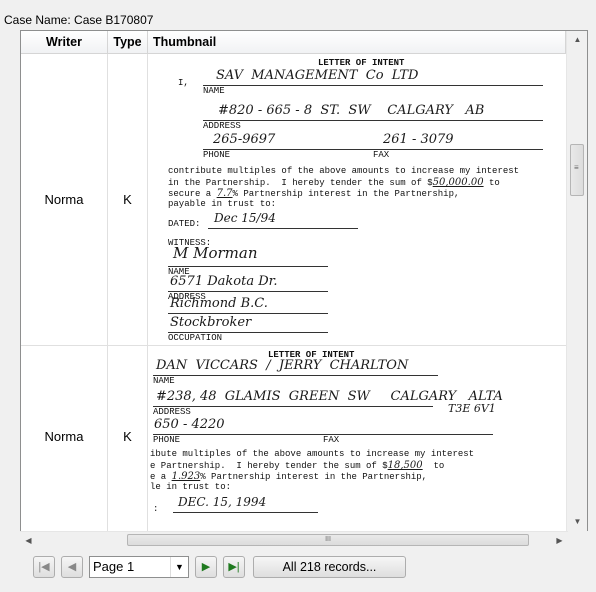 The width and height of the screenshot is (596, 592). I want to click on page-select-value: Page 1, so click(114, 566).